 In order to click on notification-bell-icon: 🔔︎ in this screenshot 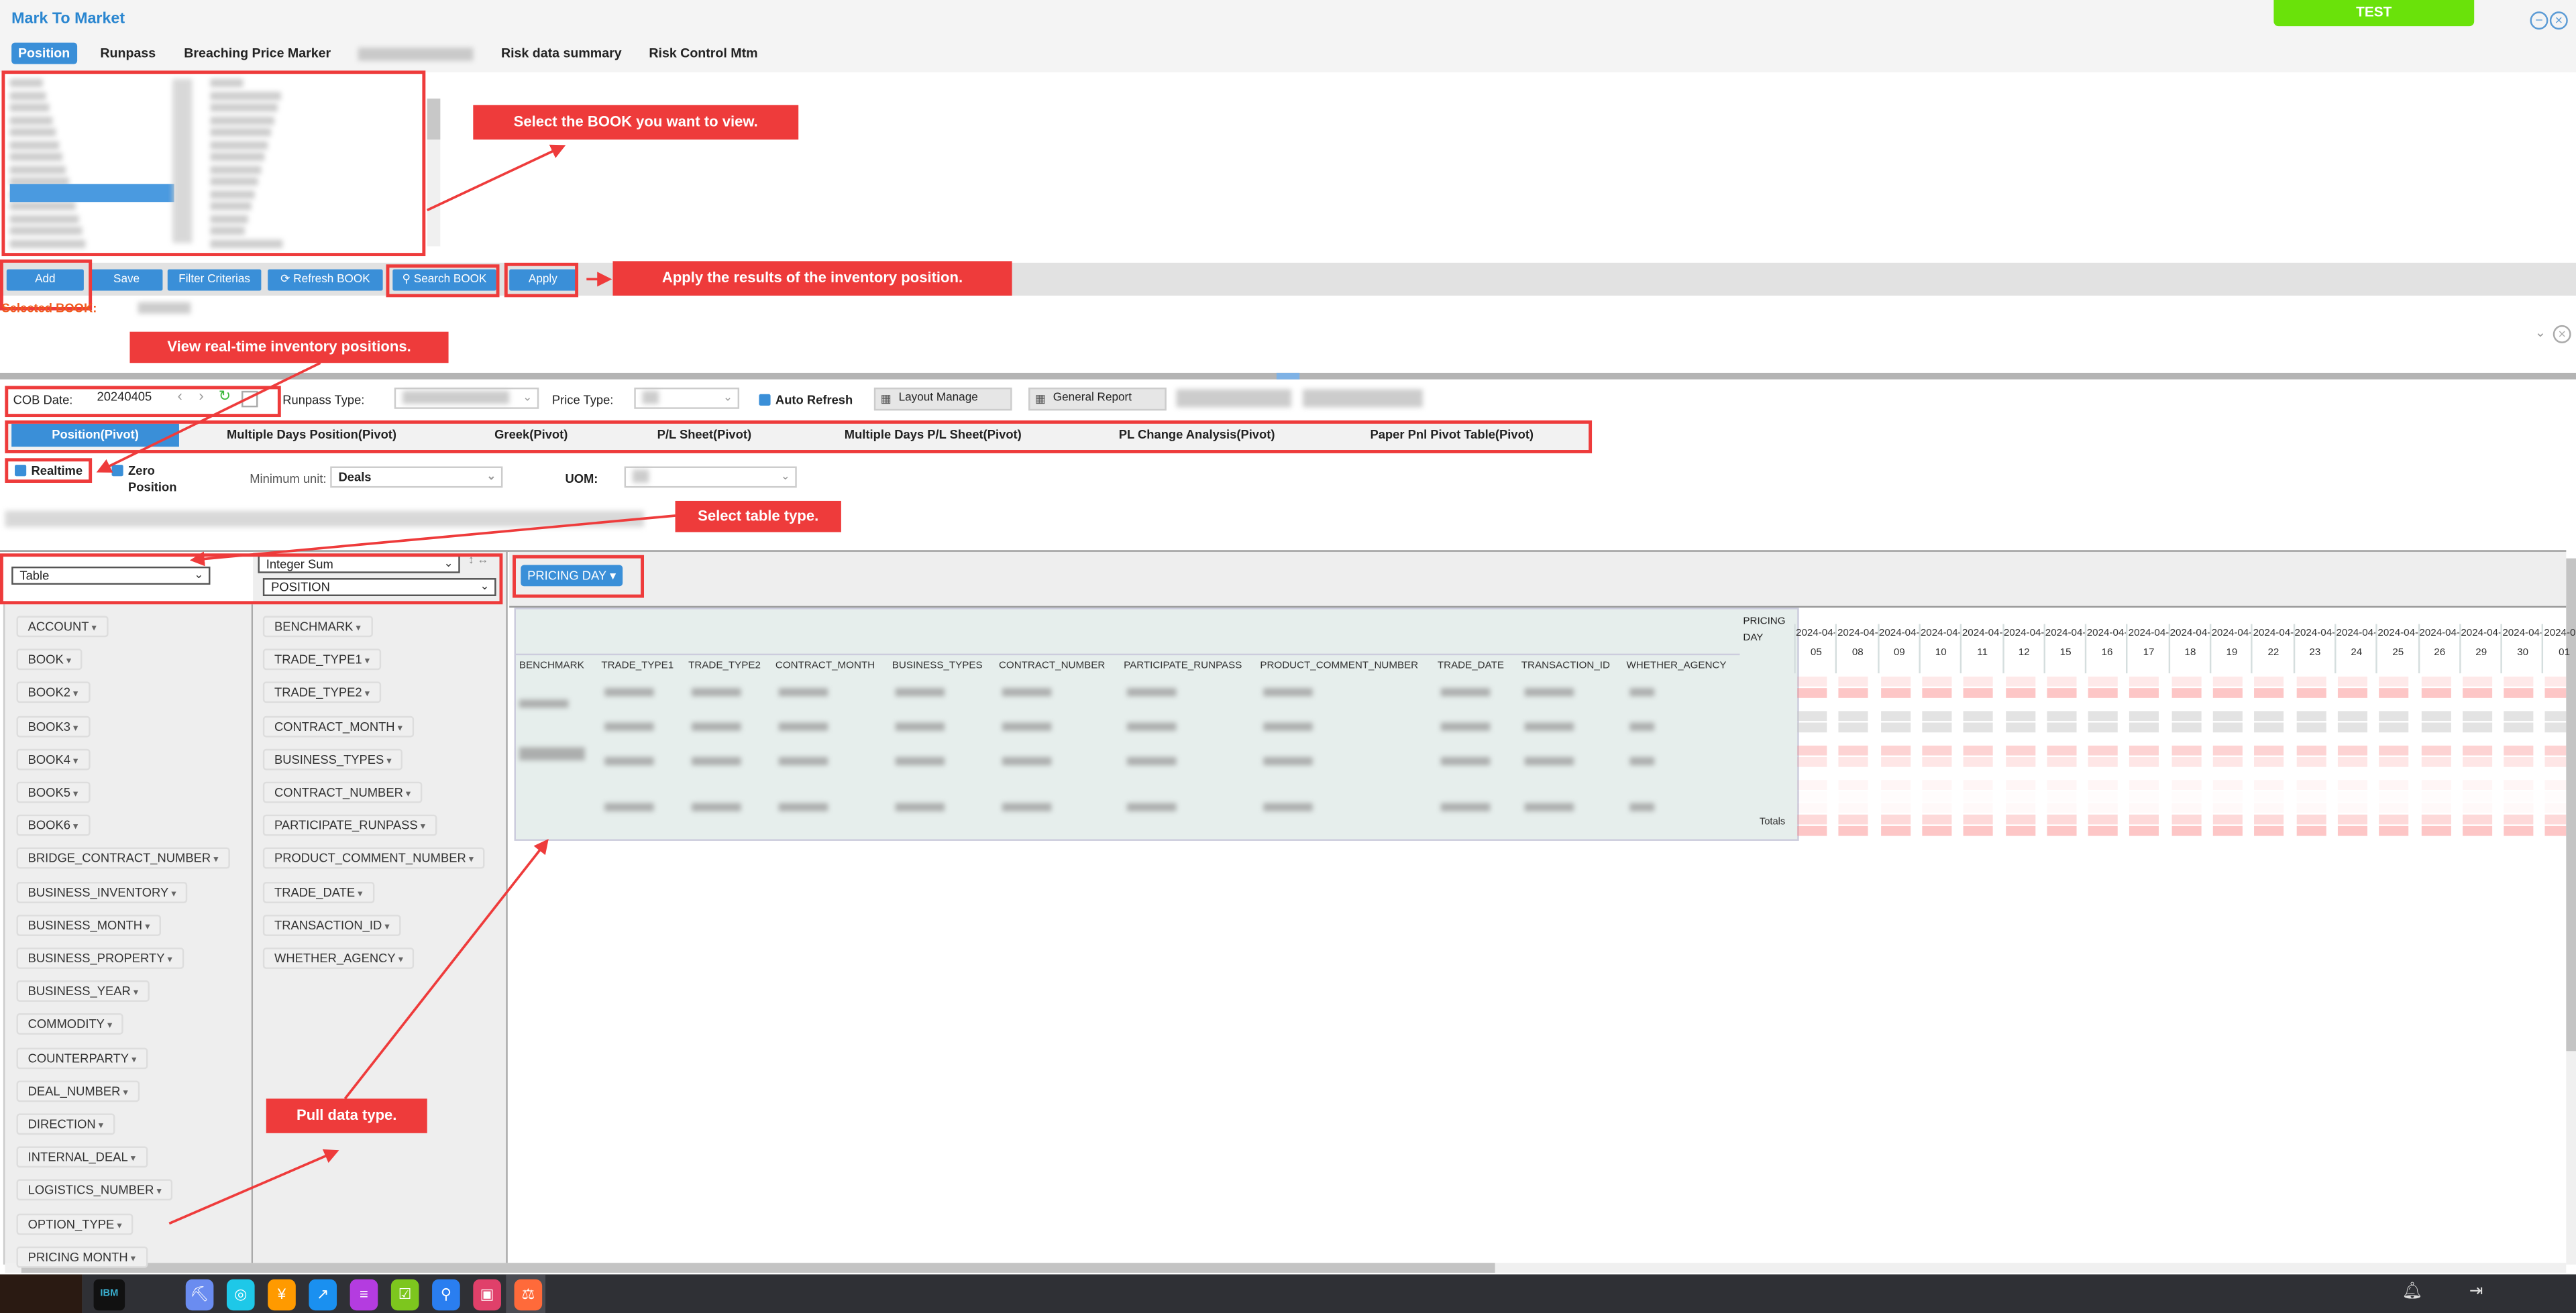, I will do `click(2412, 1292)`.